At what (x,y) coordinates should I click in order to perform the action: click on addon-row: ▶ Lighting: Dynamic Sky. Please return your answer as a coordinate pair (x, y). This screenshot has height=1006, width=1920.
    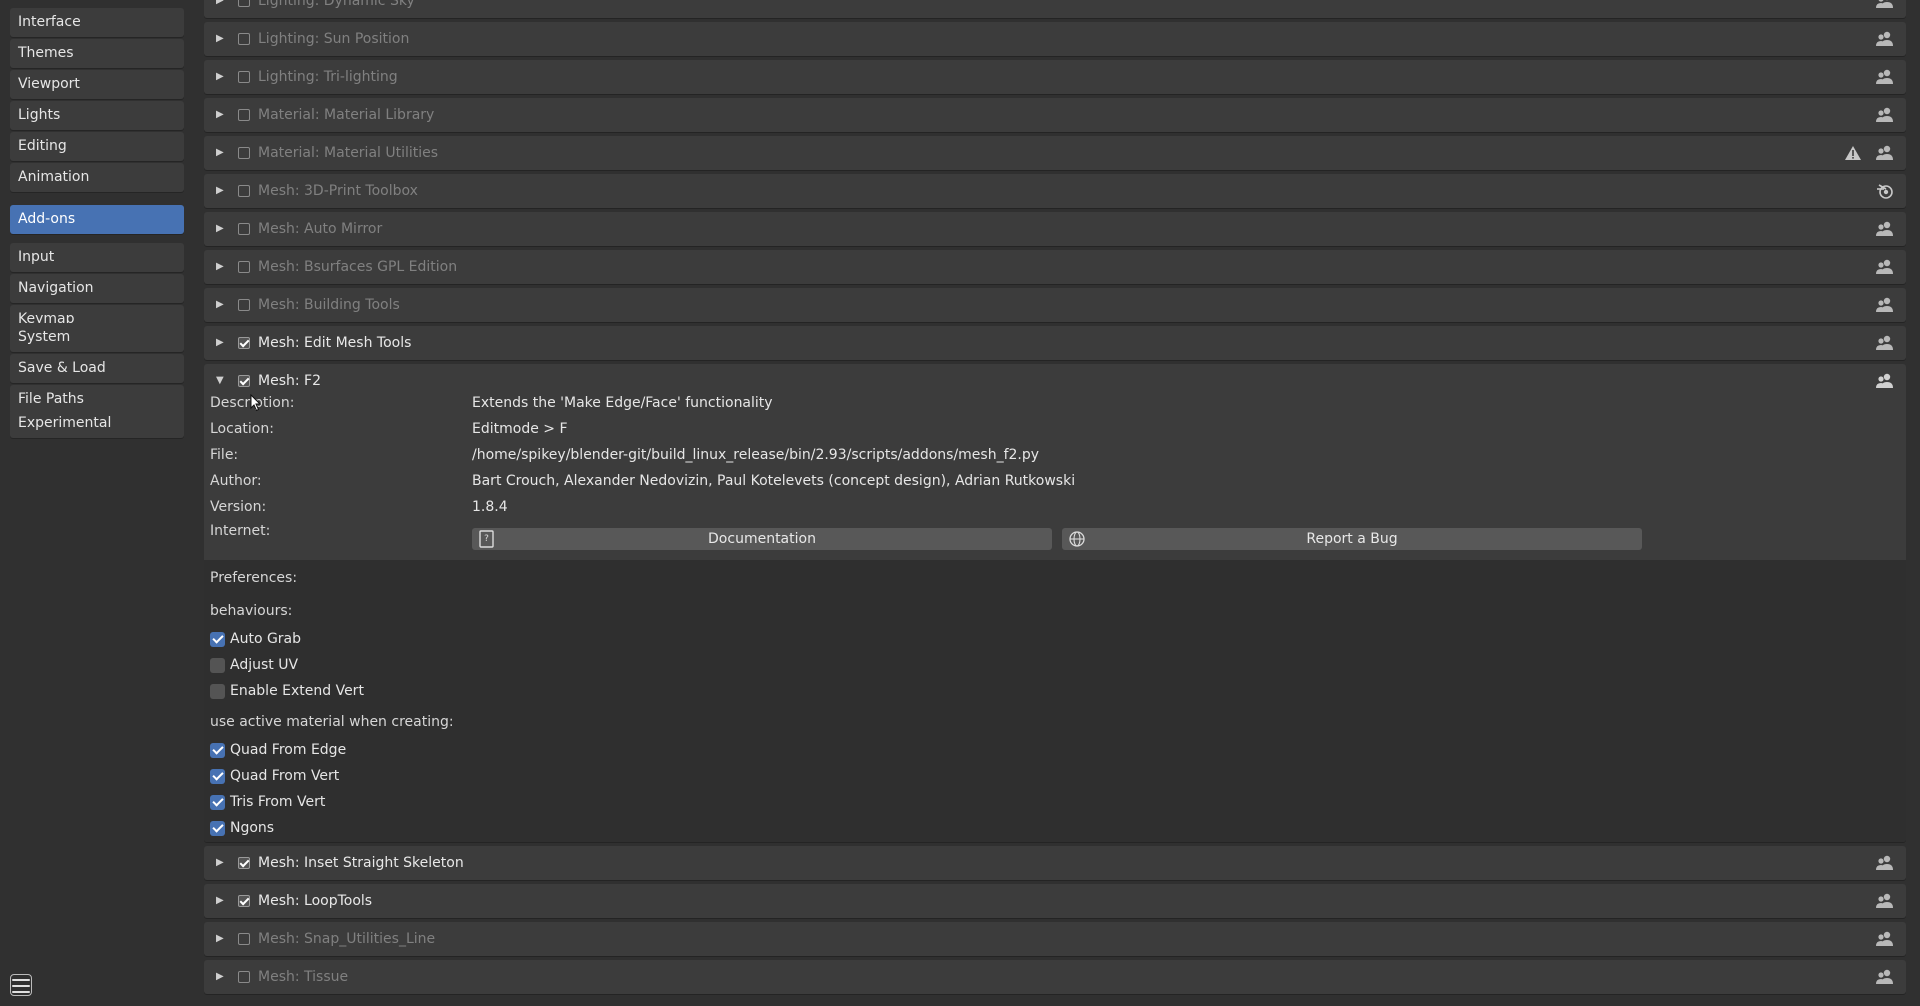
    Looking at the image, I should click on (1055, 9).